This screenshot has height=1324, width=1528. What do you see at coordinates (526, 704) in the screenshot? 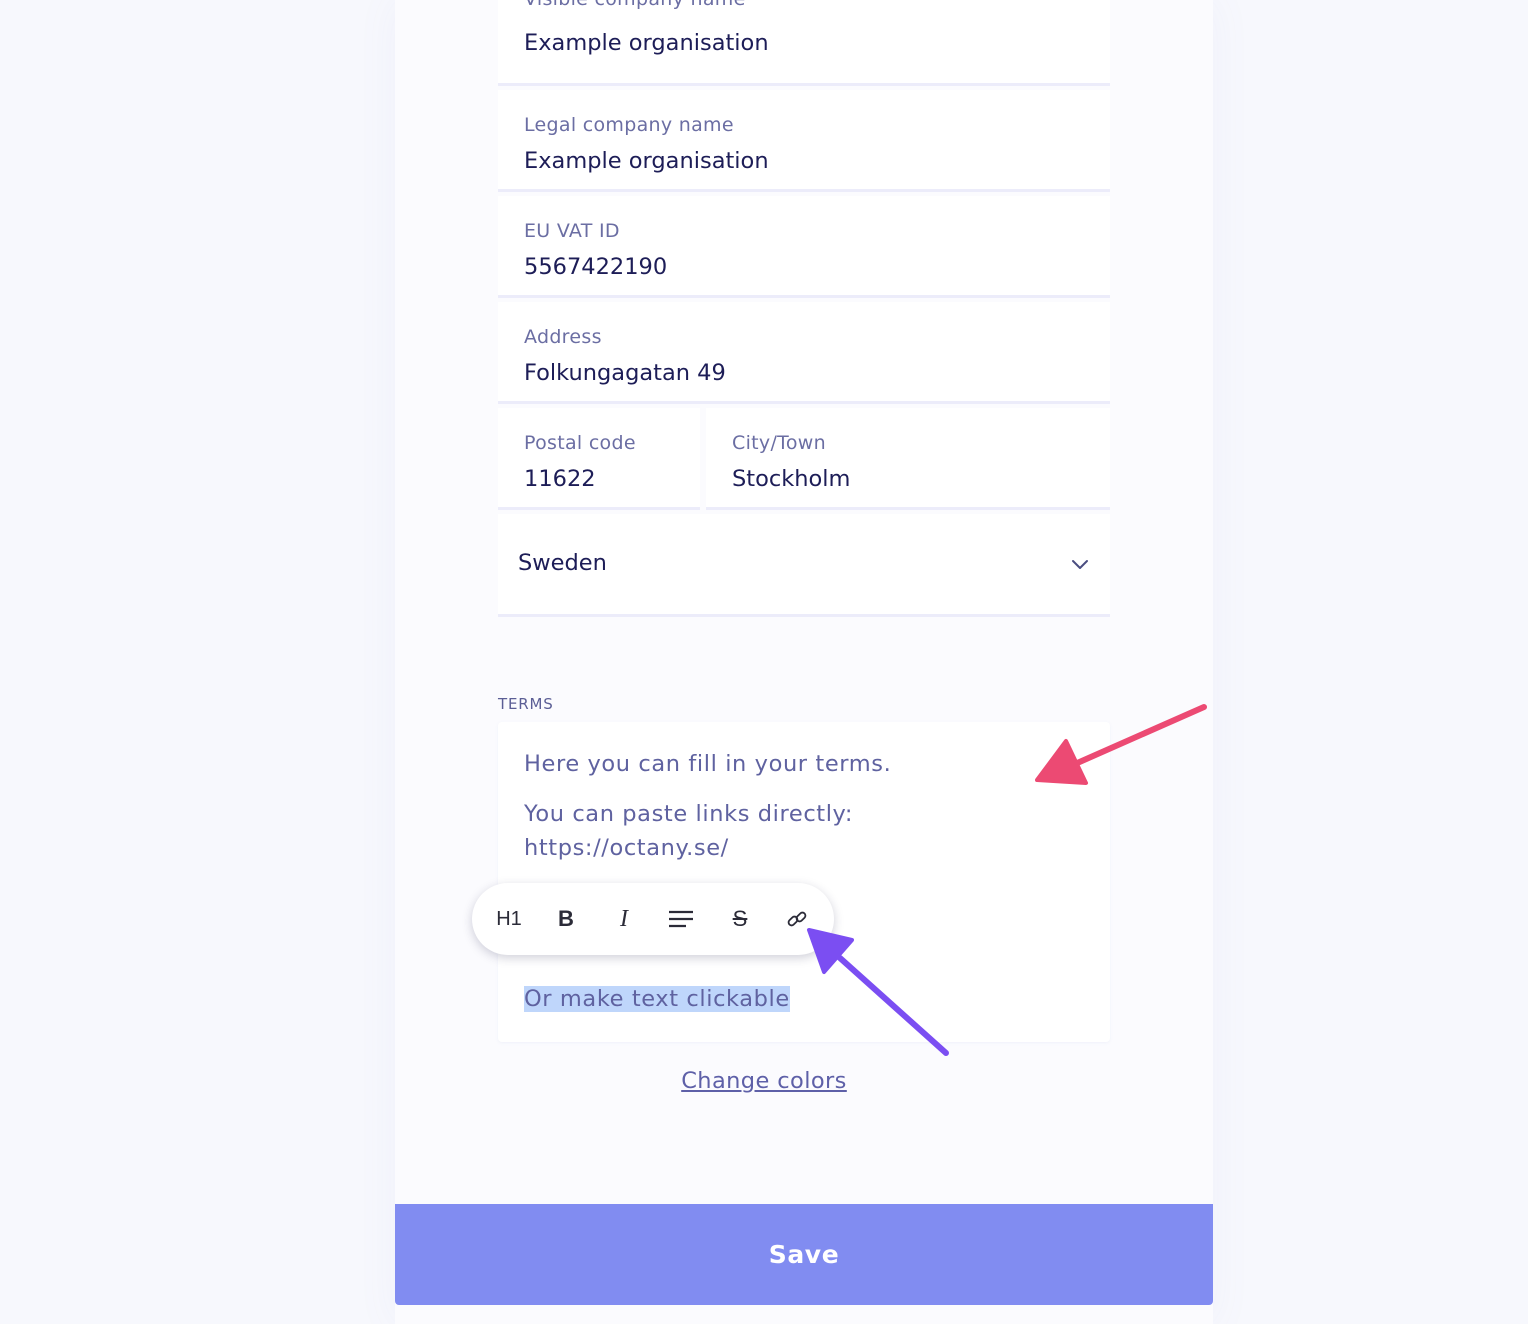
I see `terms-heading: TERMS` at bounding box center [526, 704].